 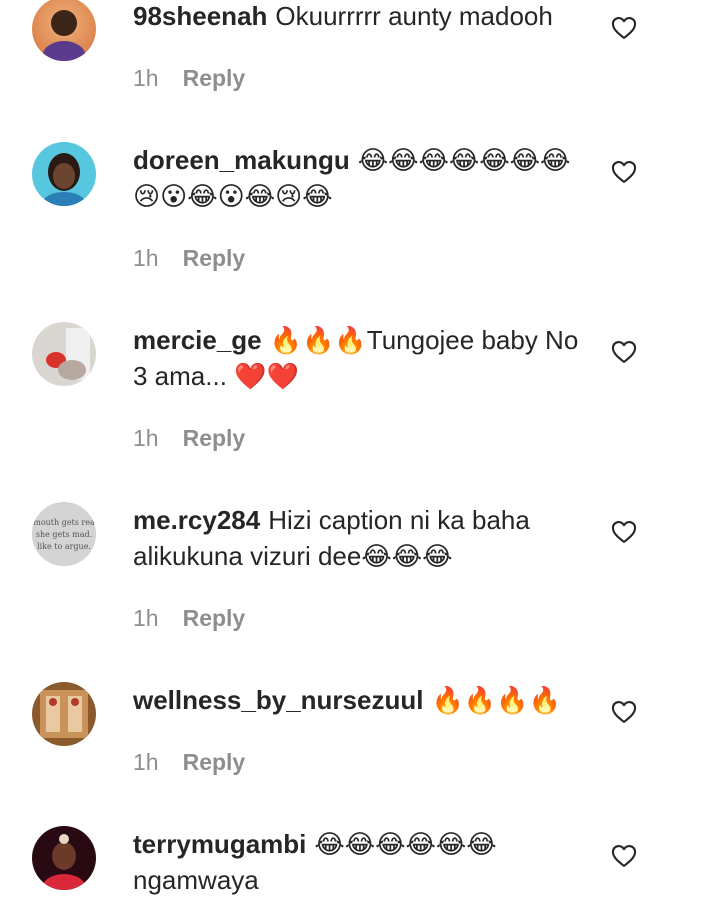 I want to click on comment-text: 98sheenah Okuurrrrr aunty madooh, so click(x=357, y=17).